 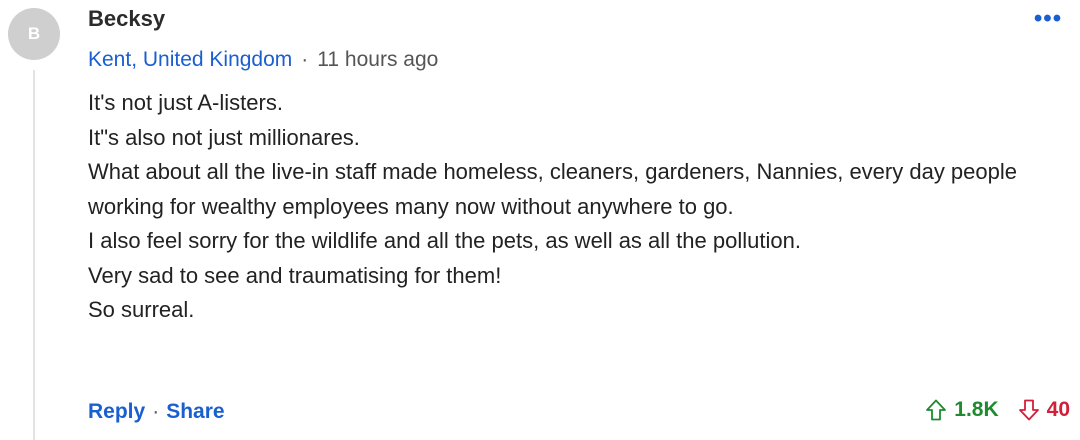 I want to click on thread-line, so click(x=34, y=255).